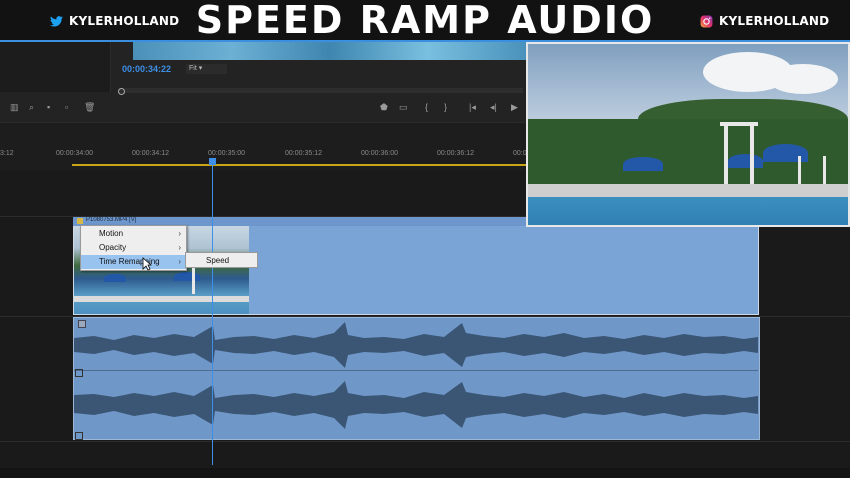  Describe the element at coordinates (688, 211) in the screenshot. I see `pool-water` at that location.